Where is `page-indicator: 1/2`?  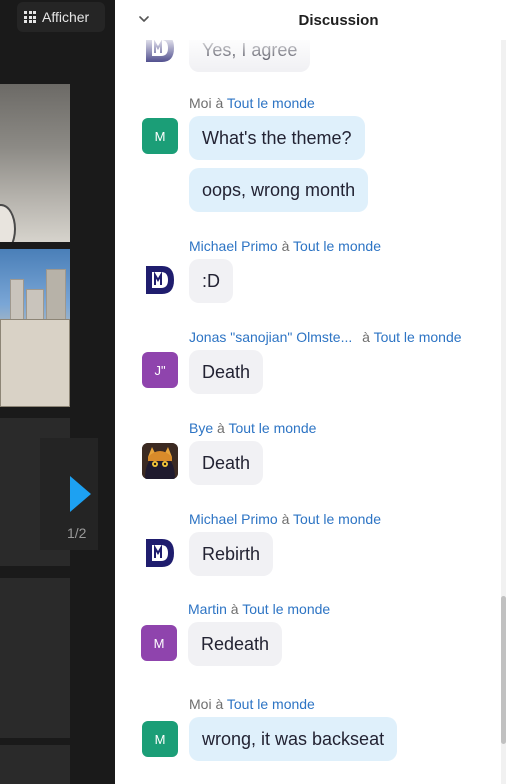
page-indicator: 1/2 is located at coordinates (77, 533).